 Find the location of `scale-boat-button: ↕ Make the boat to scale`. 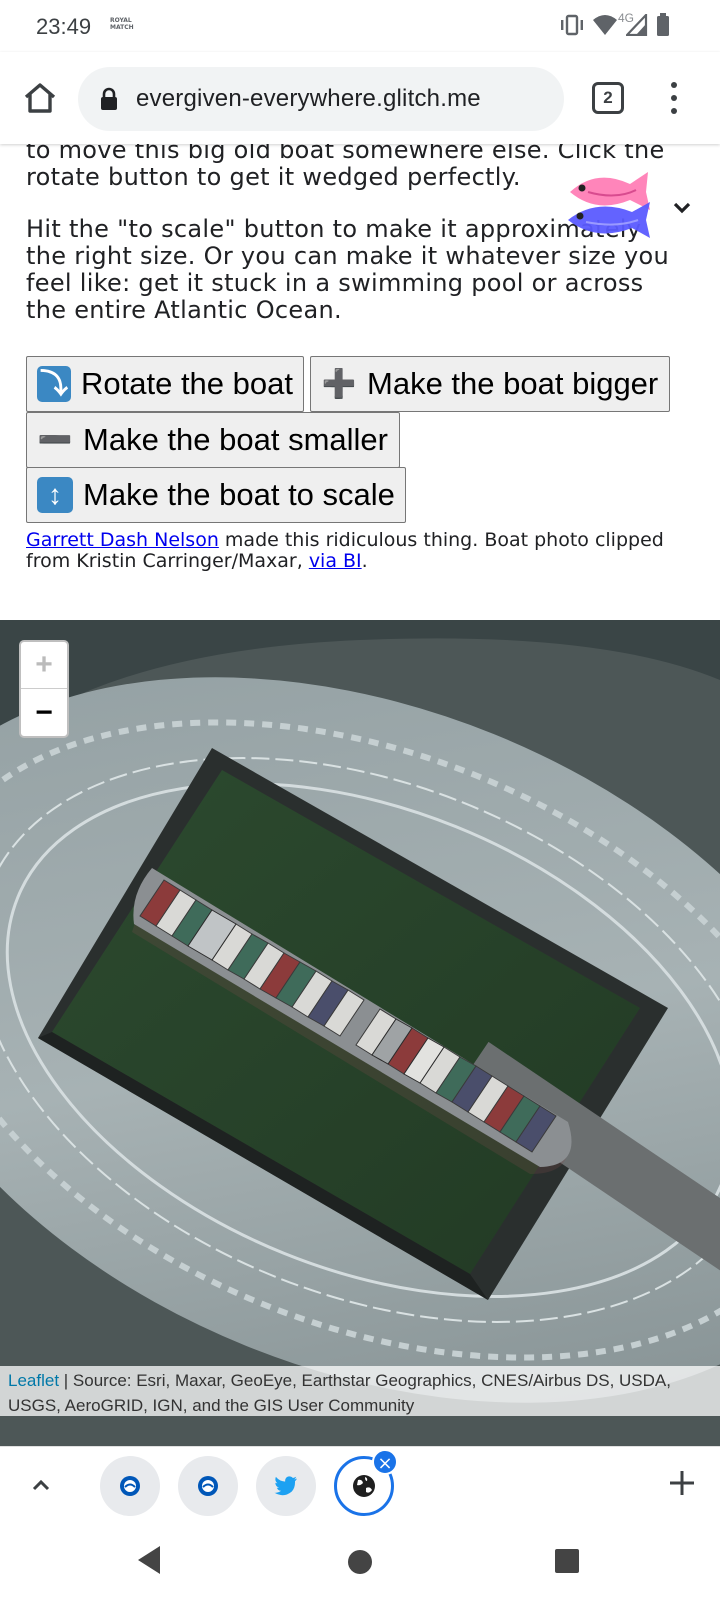

scale-boat-button: ↕ Make the boat to scale is located at coordinates (216, 495).